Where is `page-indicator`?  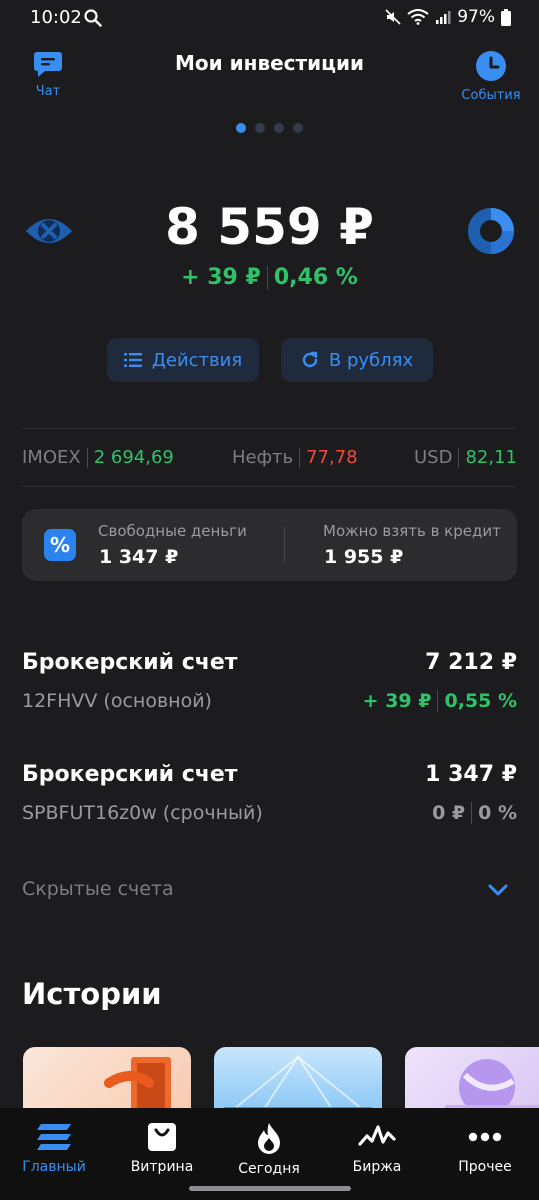
page-indicator is located at coordinates (269, 128).